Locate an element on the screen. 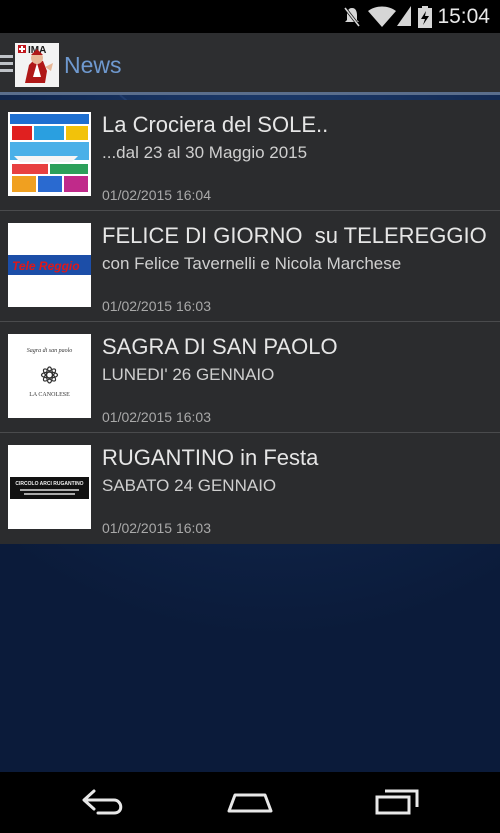  app-logo: IMA is located at coordinates (37, 65).